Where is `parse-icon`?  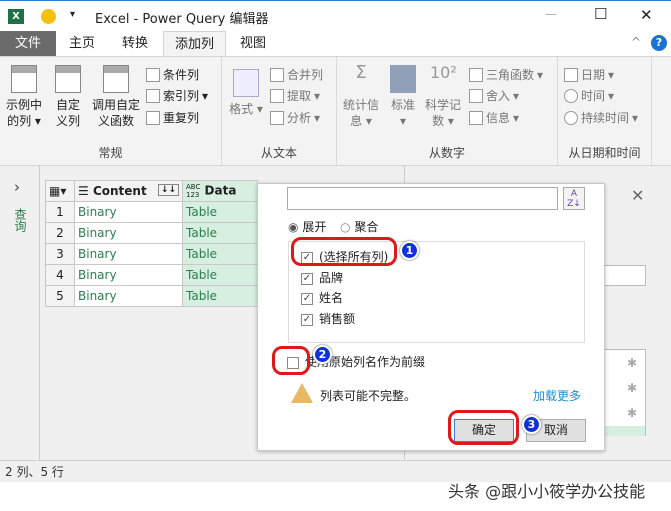
parse-icon is located at coordinates (277, 117).